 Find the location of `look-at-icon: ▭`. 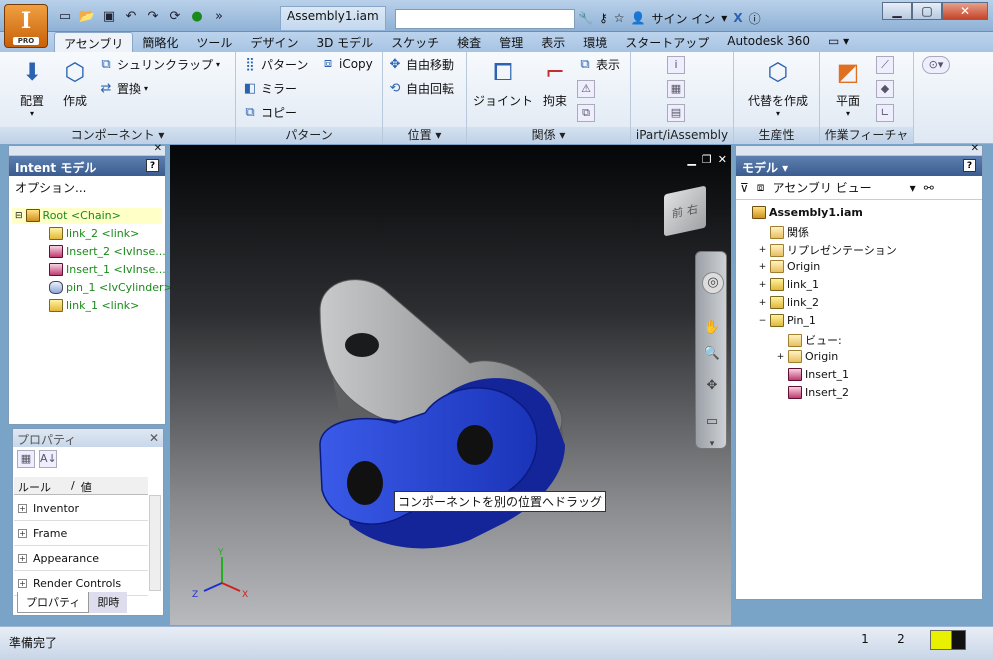

look-at-icon: ▭ is located at coordinates (712, 422).